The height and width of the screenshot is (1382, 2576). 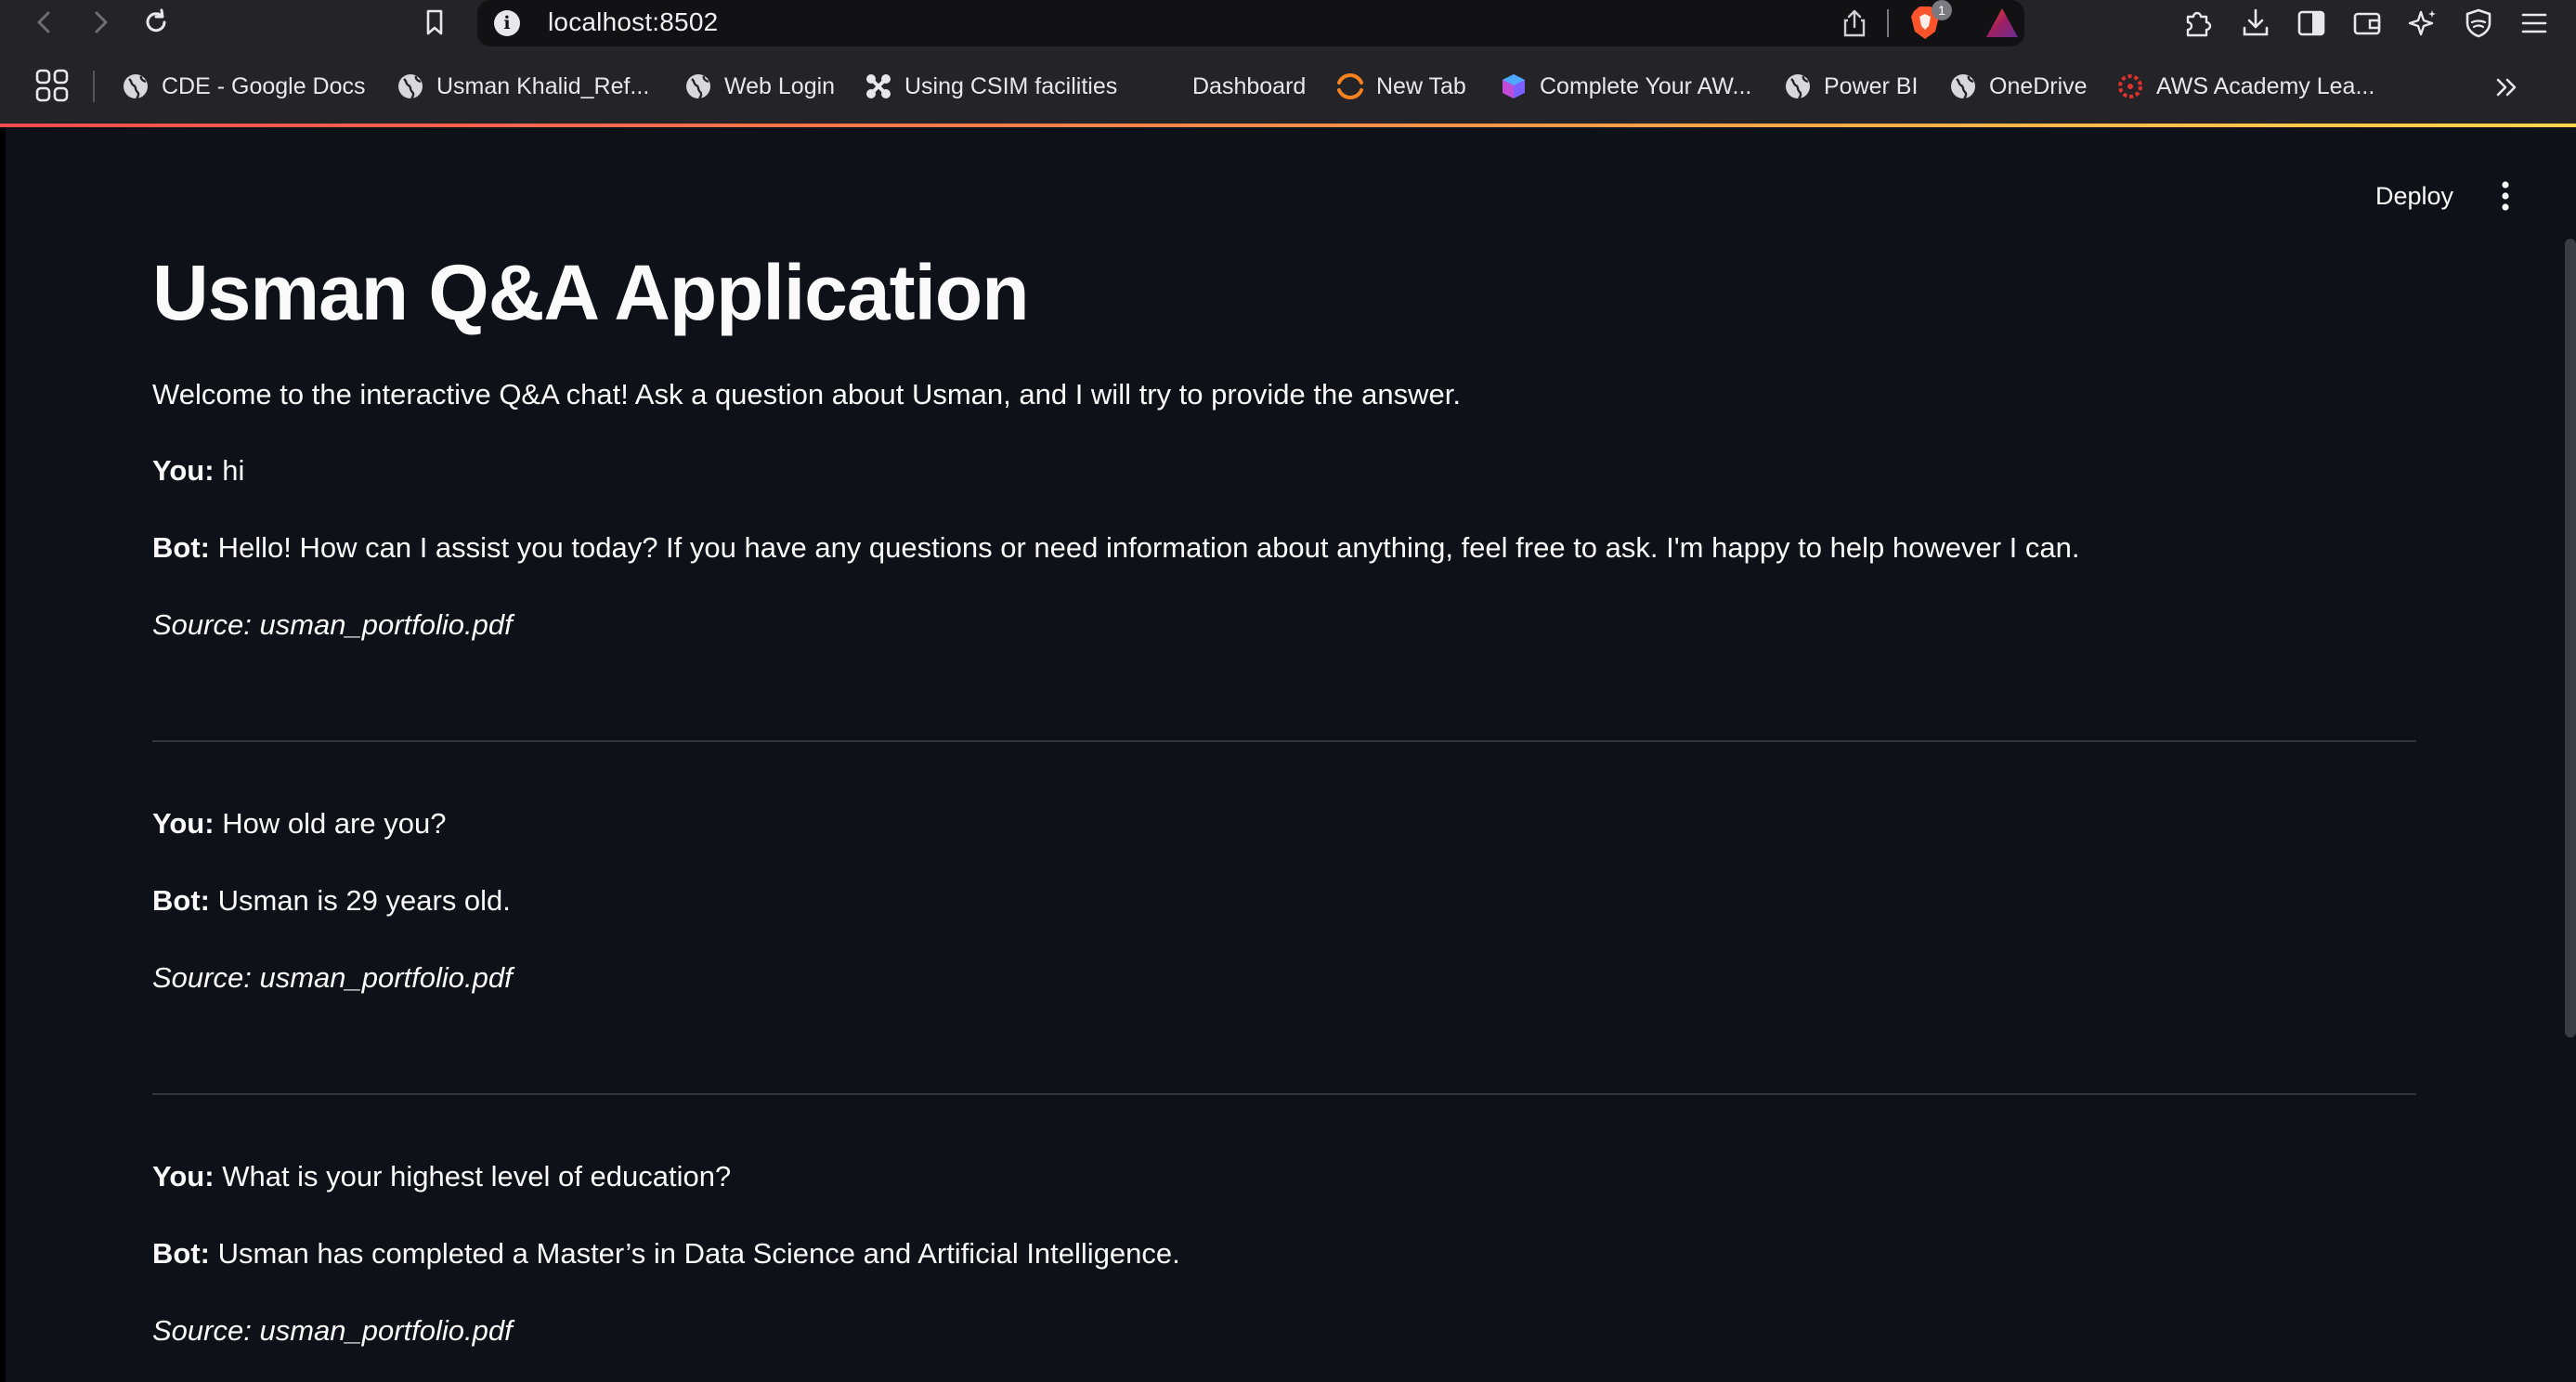 I want to click on bookmark-item: Power BI, so click(x=1850, y=86).